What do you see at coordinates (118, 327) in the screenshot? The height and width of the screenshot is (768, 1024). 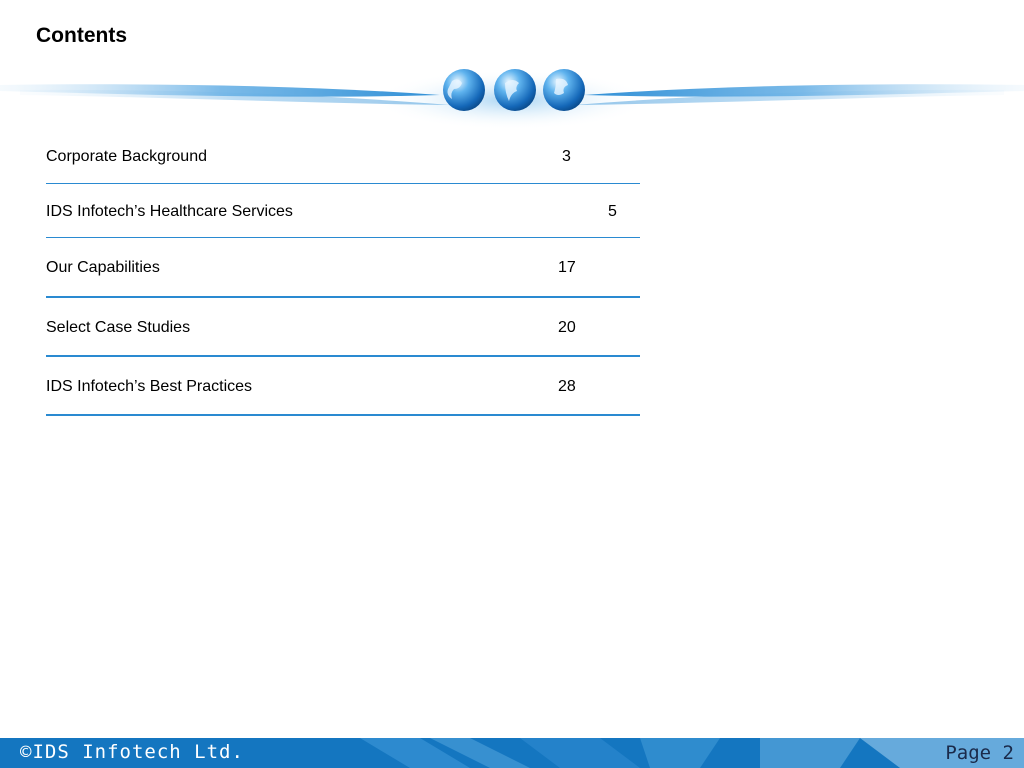 I see `toc-item-label: Select Case Studies` at bounding box center [118, 327].